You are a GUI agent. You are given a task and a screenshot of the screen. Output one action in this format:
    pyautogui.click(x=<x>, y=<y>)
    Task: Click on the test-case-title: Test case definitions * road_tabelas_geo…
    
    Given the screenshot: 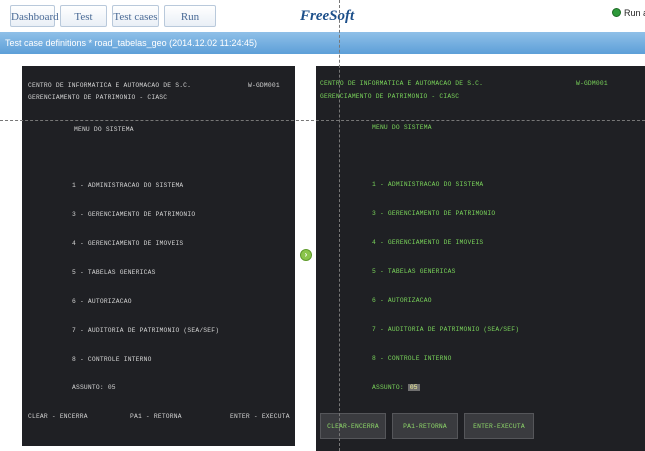 What is the action you would take?
    pyautogui.click(x=131, y=43)
    